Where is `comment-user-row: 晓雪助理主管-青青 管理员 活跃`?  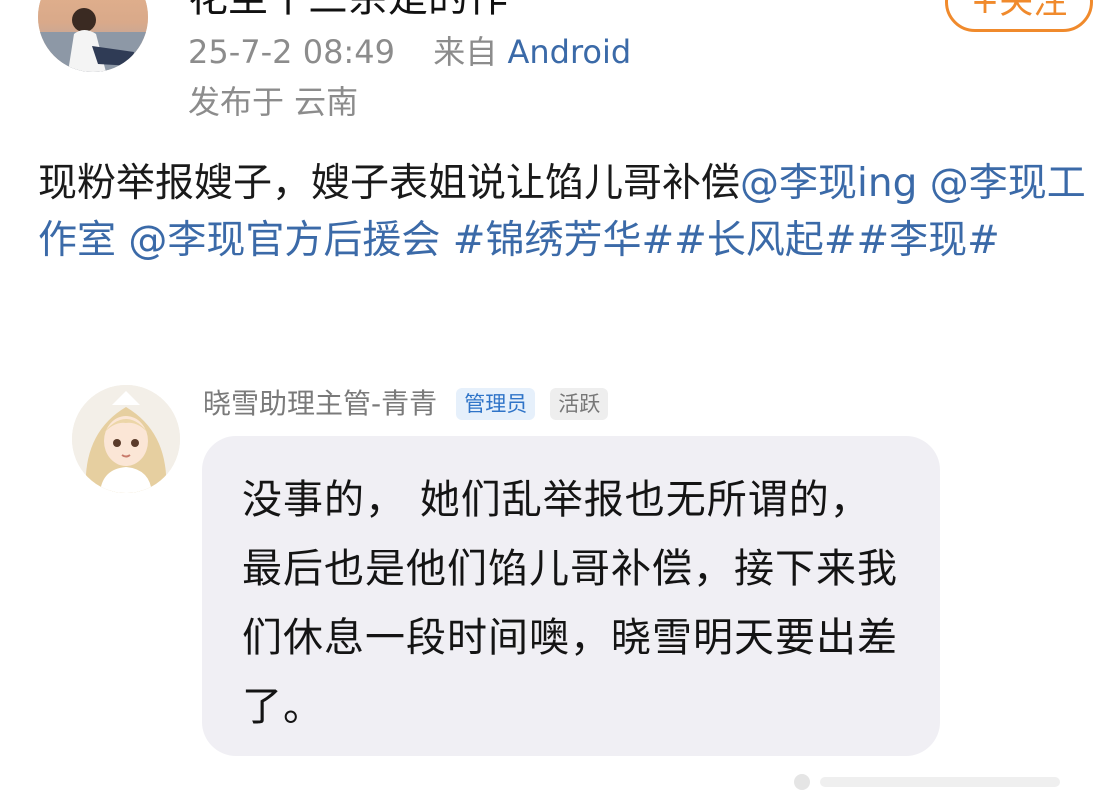 comment-user-row: 晓雪助理主管-青青 管理员 活跃 is located at coordinates (406, 404).